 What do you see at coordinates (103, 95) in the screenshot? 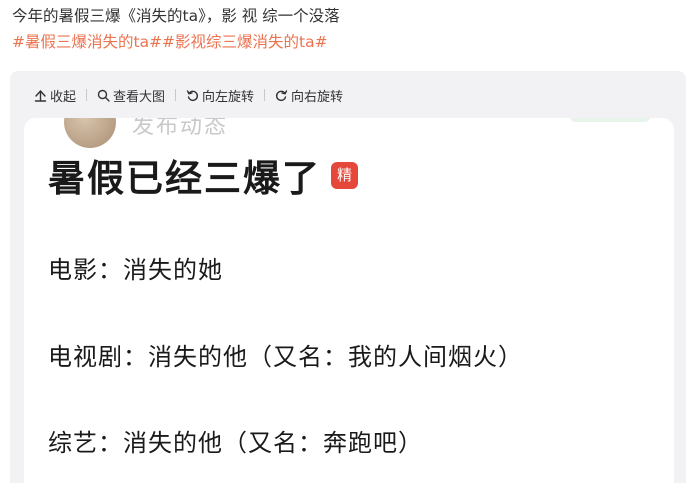
I see `search-icon` at bounding box center [103, 95].